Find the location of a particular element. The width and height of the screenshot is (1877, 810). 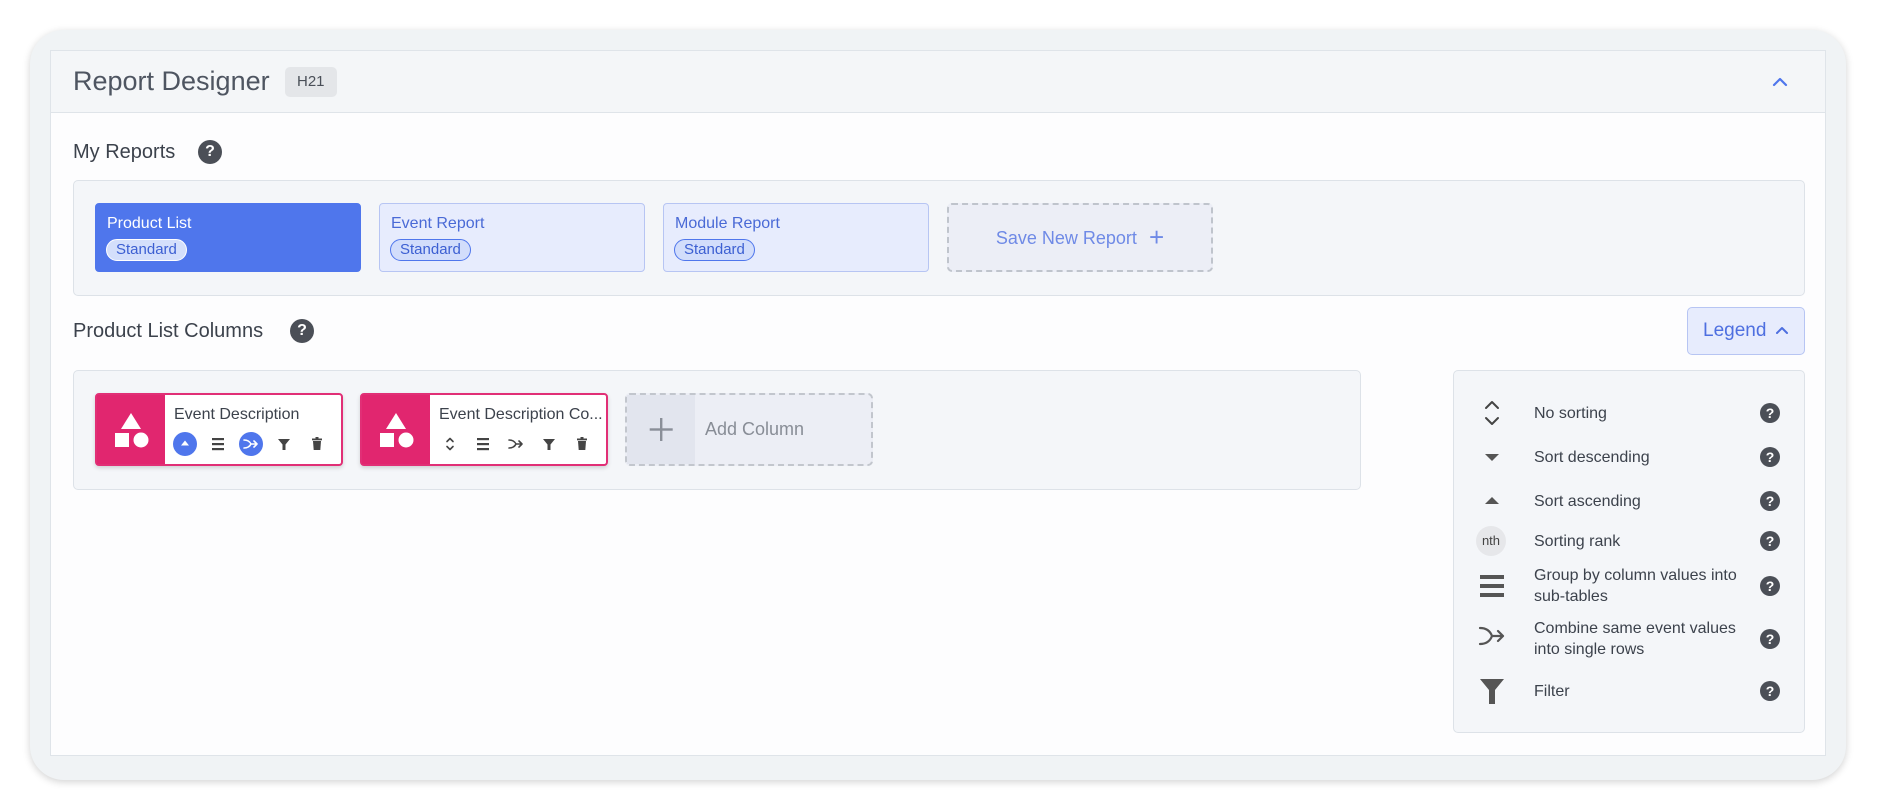

report-card-product-list: Product List Standard is located at coordinates (228, 237).